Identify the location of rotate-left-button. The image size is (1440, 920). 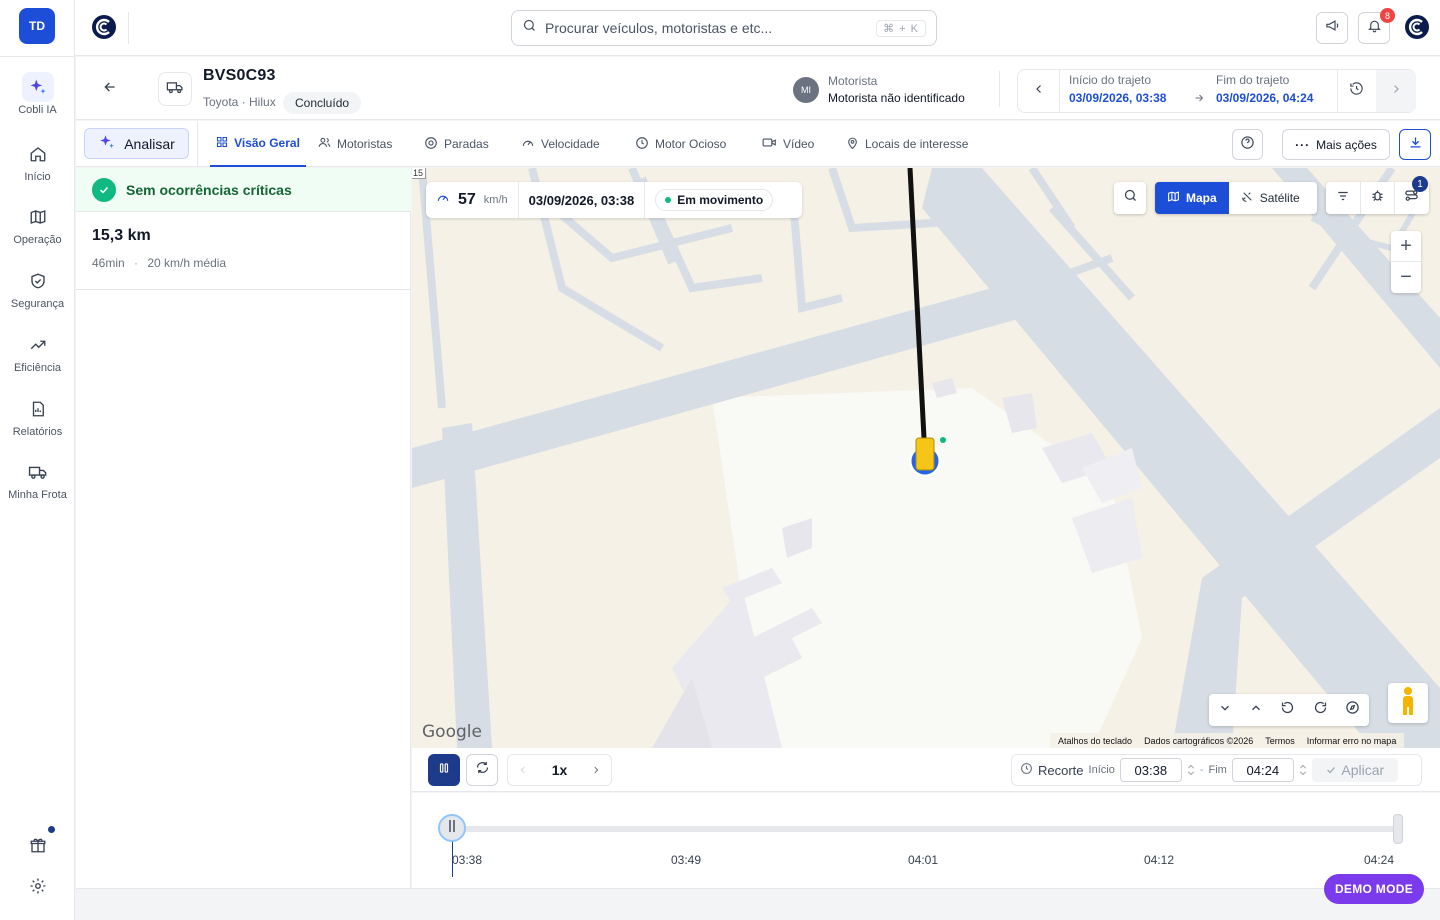
(1287, 710).